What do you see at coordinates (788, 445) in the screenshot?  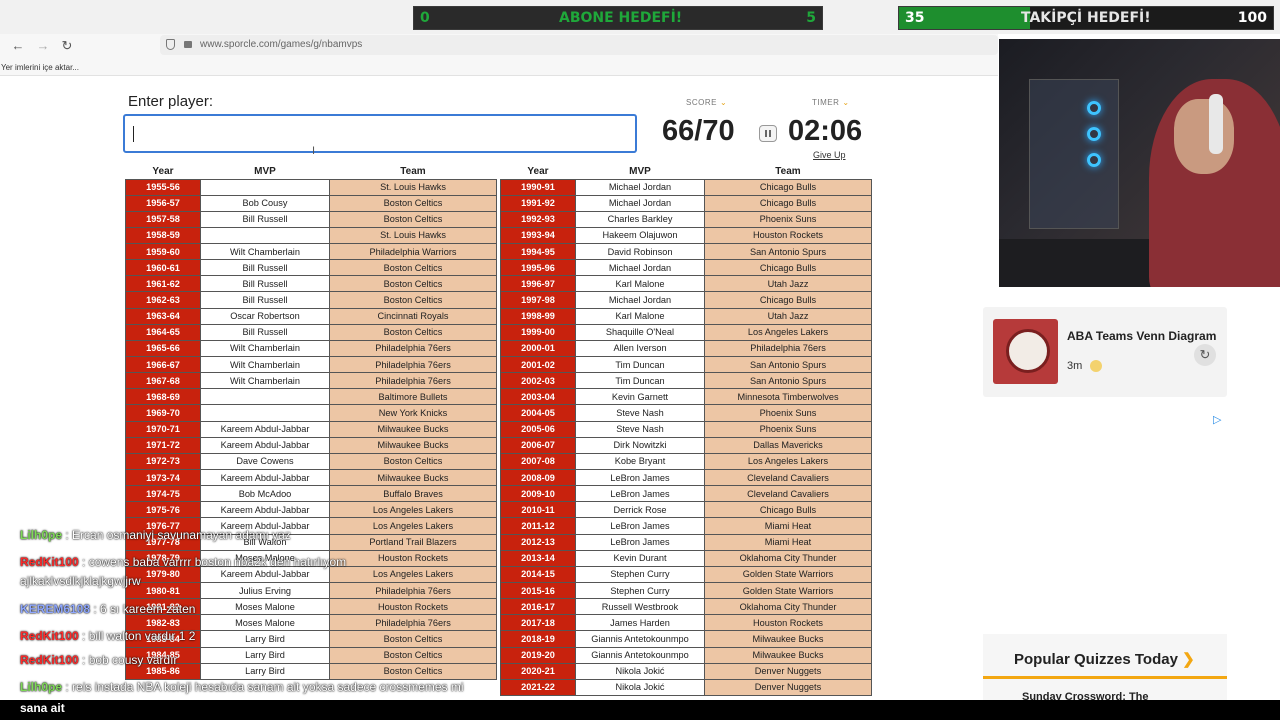 I see `team-cell: Dallas Mavericks` at bounding box center [788, 445].